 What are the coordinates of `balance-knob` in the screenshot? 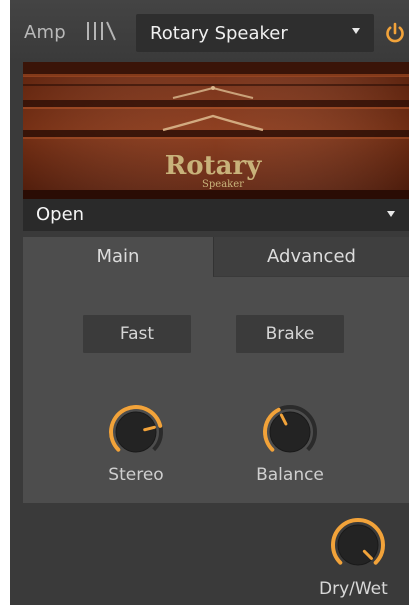 It's located at (290, 432).